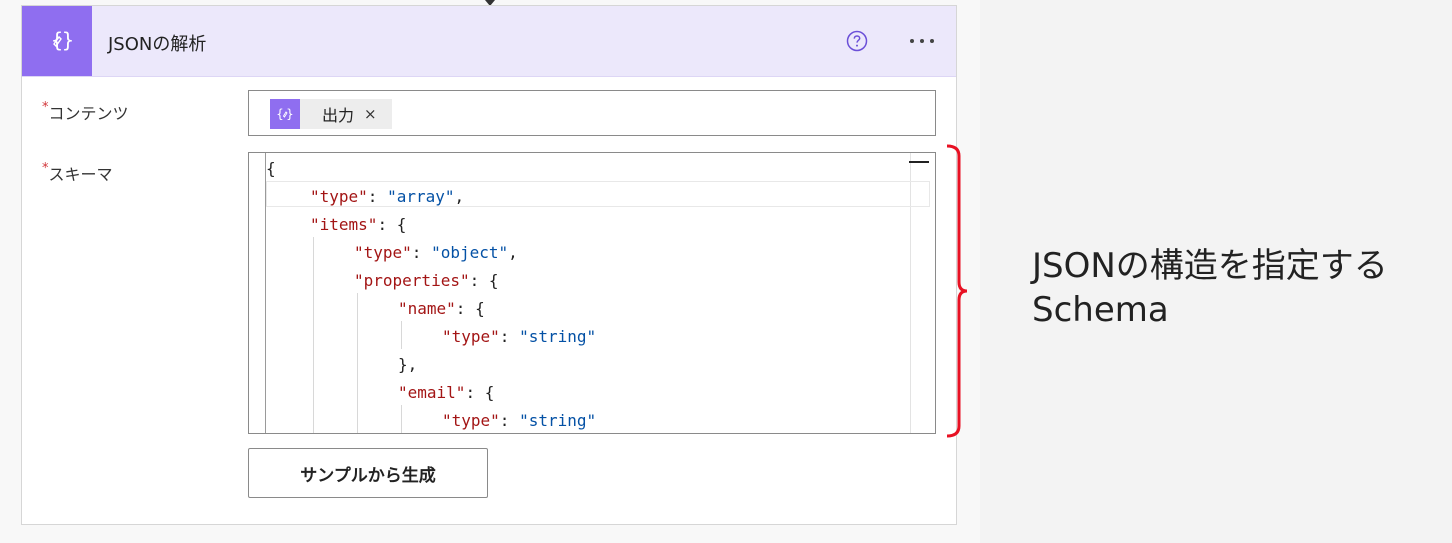  I want to click on json-key: "properties", so click(412, 280).